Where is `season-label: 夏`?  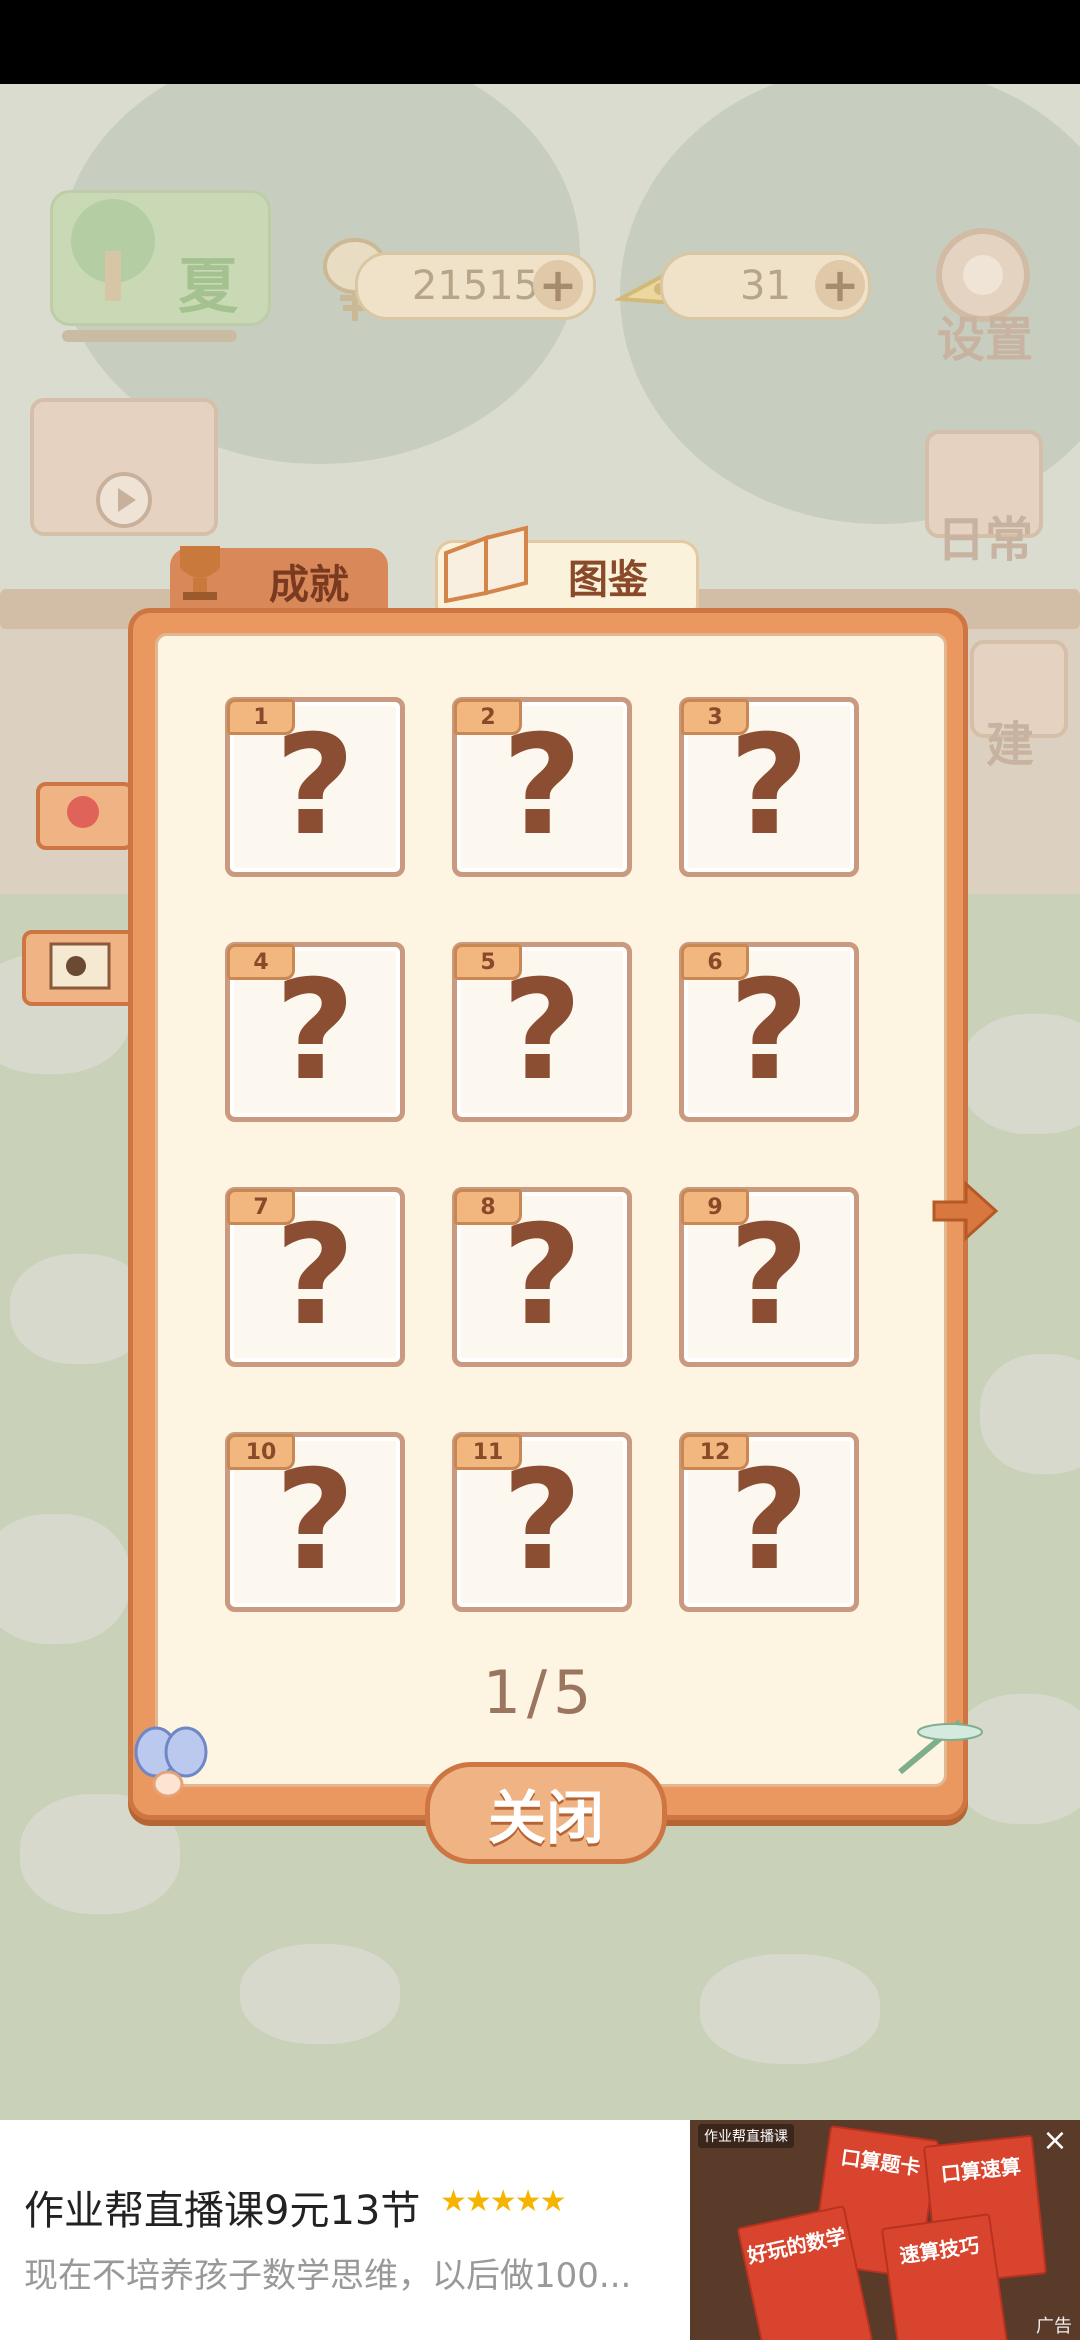 season-label: 夏 is located at coordinates (208, 287).